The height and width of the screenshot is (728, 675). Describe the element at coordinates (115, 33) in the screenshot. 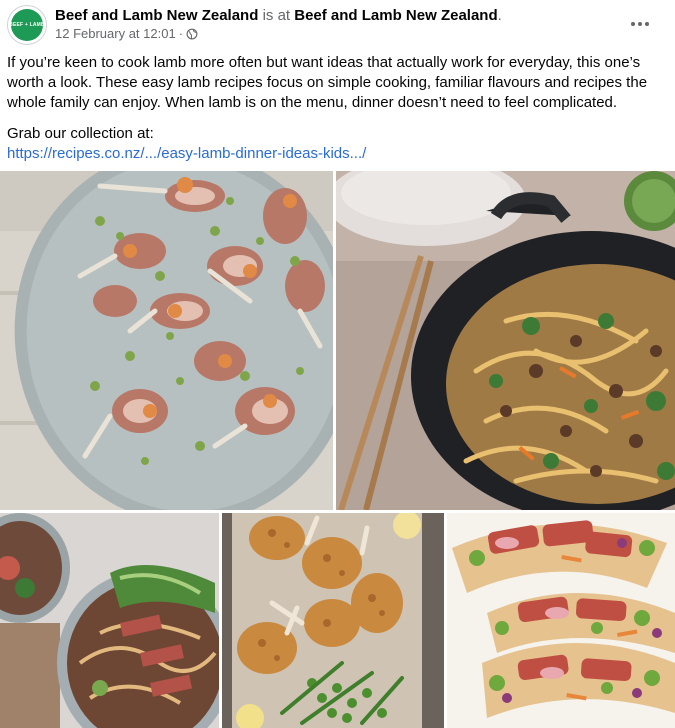

I see `post-timestamp: 12 February at 12:01` at that location.